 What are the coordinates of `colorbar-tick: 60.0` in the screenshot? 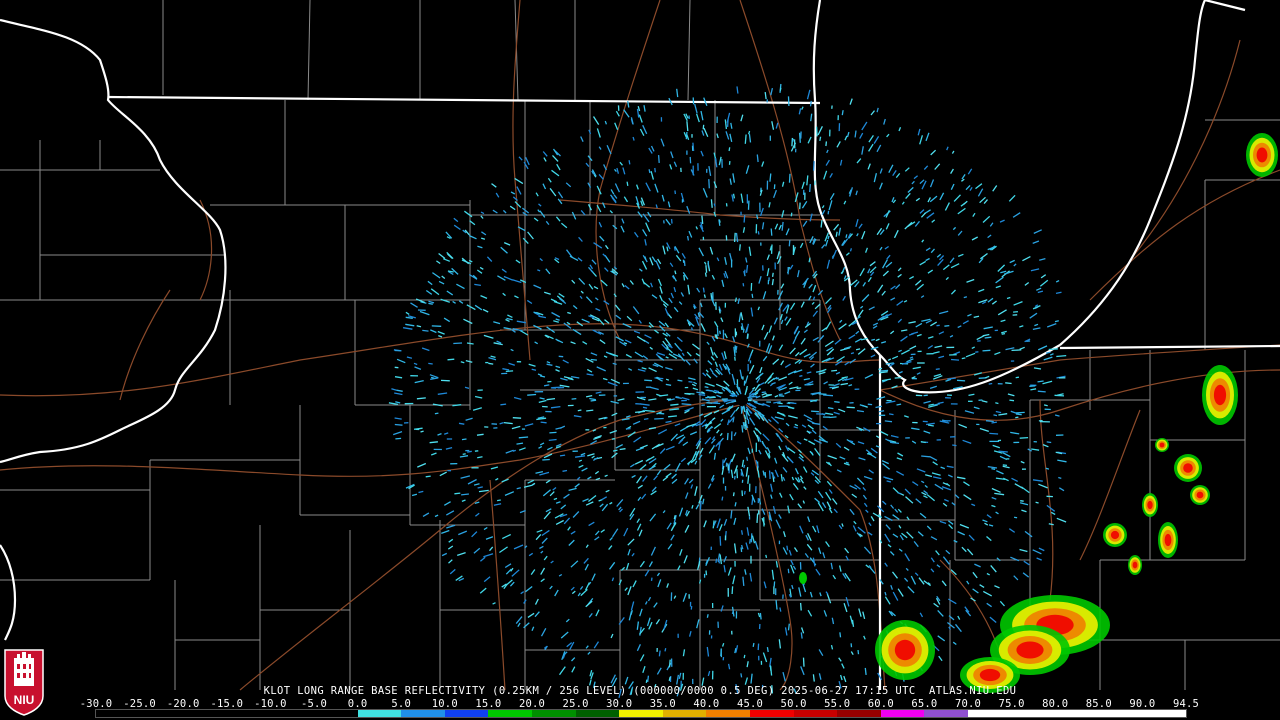 It's located at (880, 704).